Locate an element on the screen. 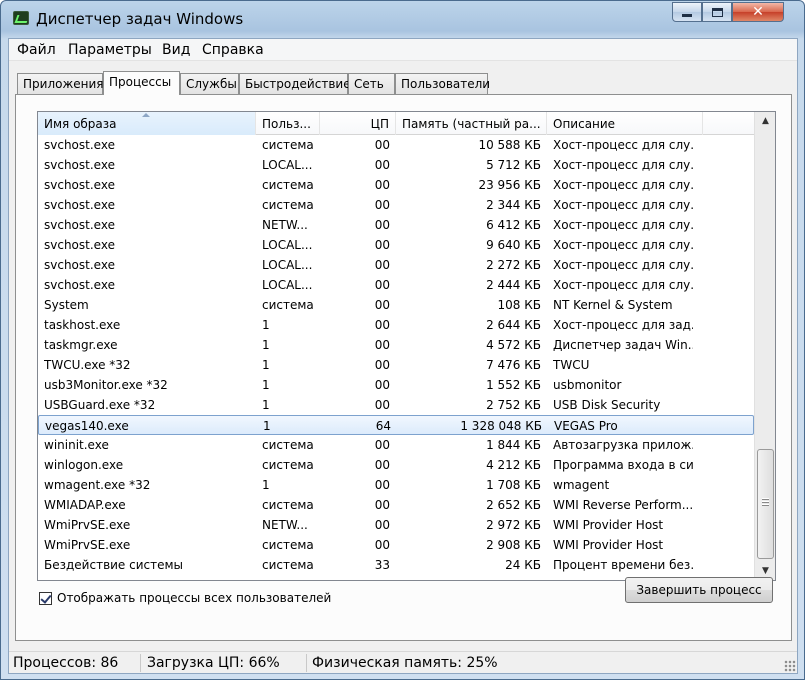 Image resolution: width=805 pixels, height=680 pixels. show-all-users-option: Отображать процессы всех пользователей is located at coordinates (185, 598).